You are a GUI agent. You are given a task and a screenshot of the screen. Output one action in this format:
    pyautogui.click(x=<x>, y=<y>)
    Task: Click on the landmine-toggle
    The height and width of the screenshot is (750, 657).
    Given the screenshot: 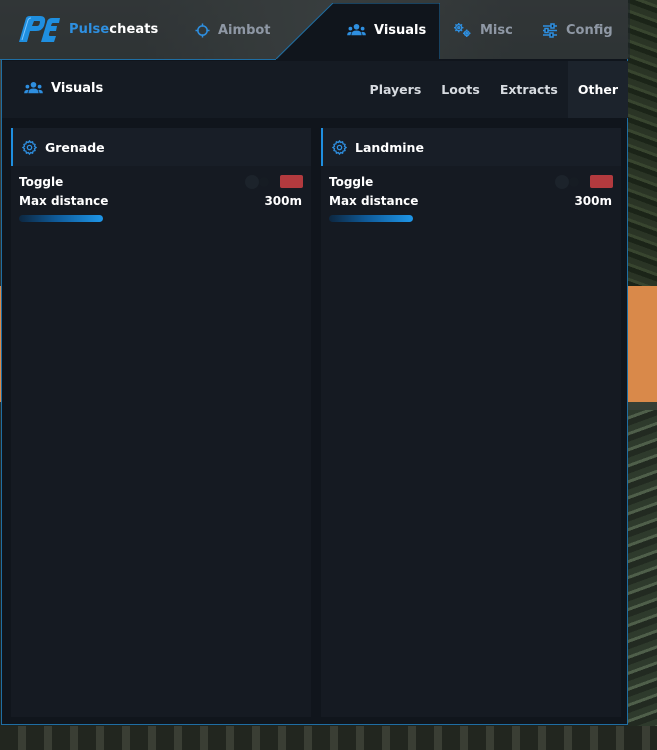 What is the action you would take?
    pyautogui.click(x=584, y=182)
    